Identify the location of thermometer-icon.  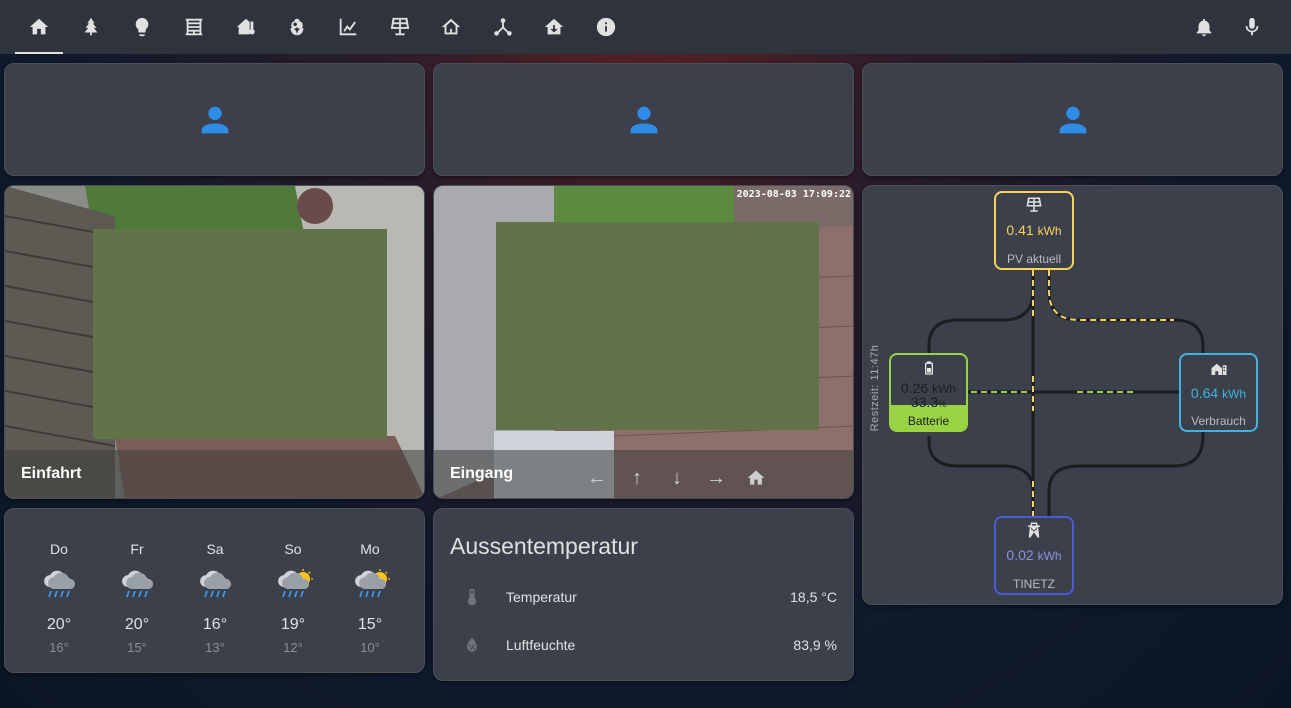
(472, 597).